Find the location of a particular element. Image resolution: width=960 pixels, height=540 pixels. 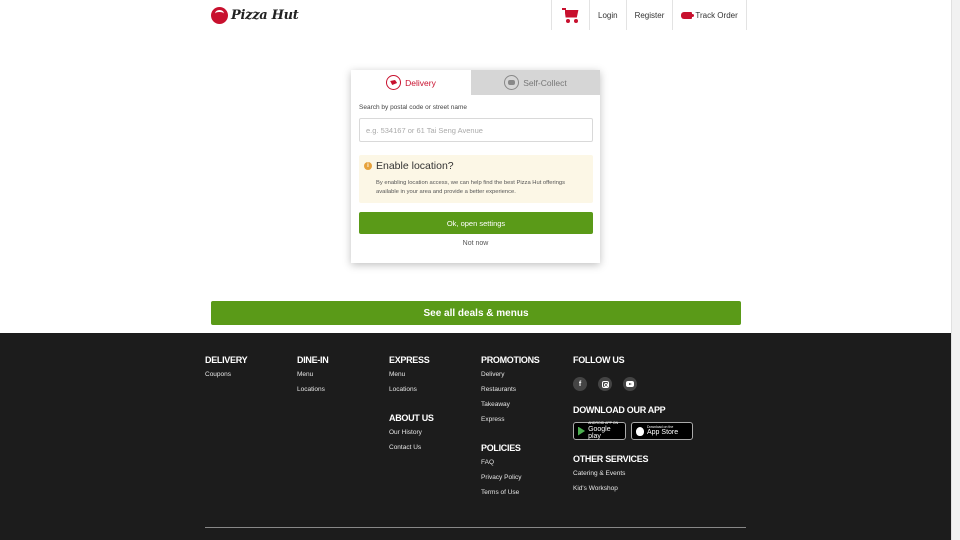

footer-col-dine-in: DINE-IN Menu Locations is located at coordinates (313, 374).